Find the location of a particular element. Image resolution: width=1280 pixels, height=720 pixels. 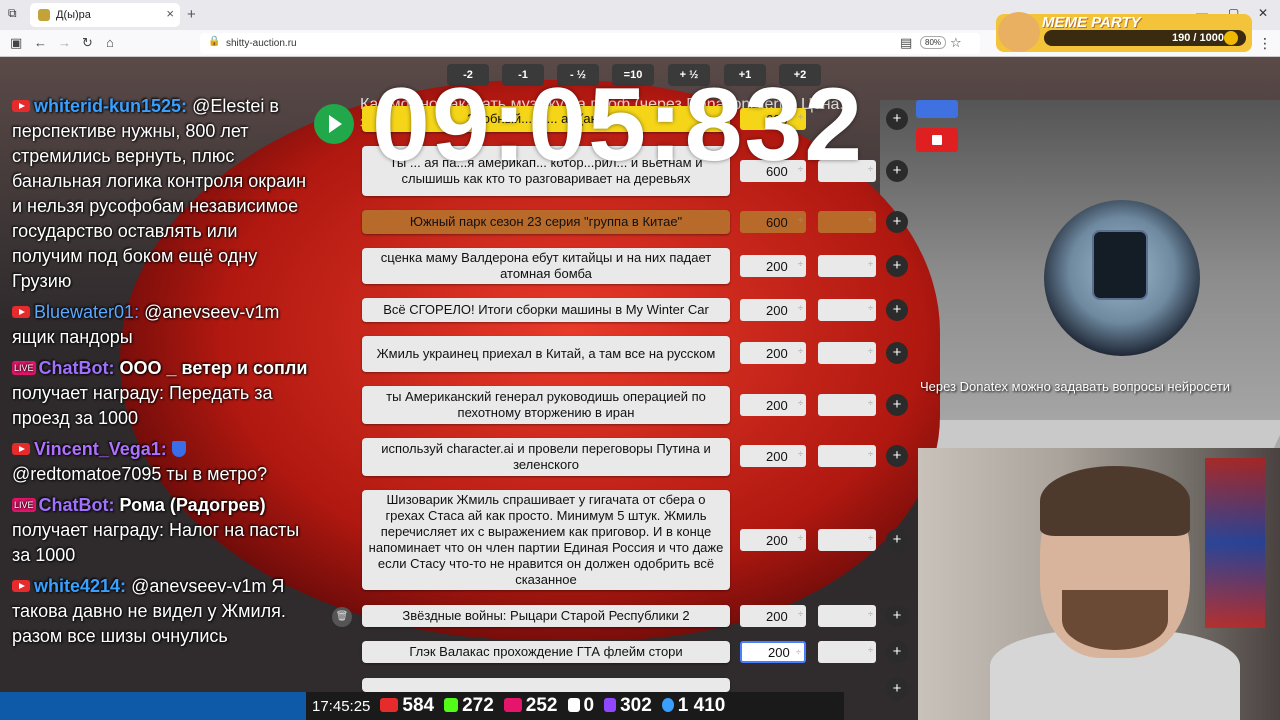

twitch-icon is located at coordinates (610, 705).